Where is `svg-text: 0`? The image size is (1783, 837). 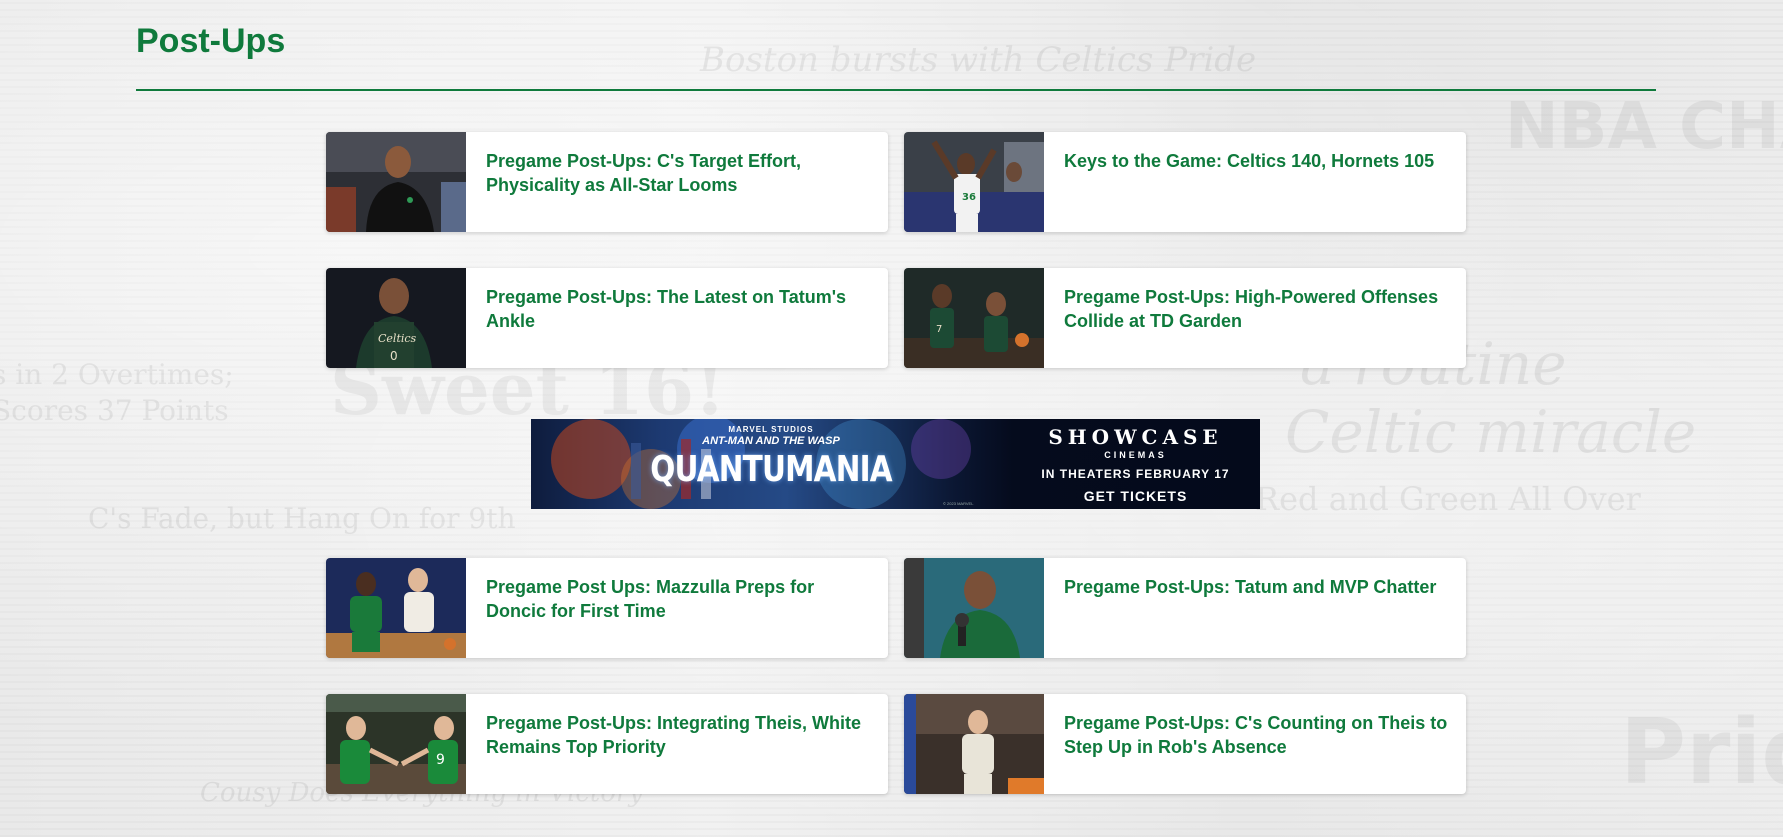 svg-text: 0 is located at coordinates (394, 356).